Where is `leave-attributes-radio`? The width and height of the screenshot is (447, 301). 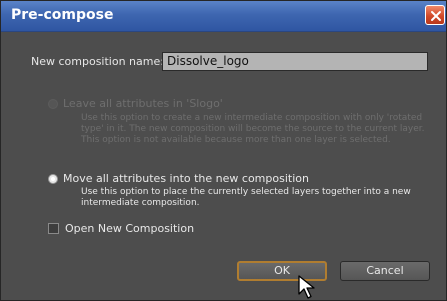 leave-attributes-radio is located at coordinates (53, 104).